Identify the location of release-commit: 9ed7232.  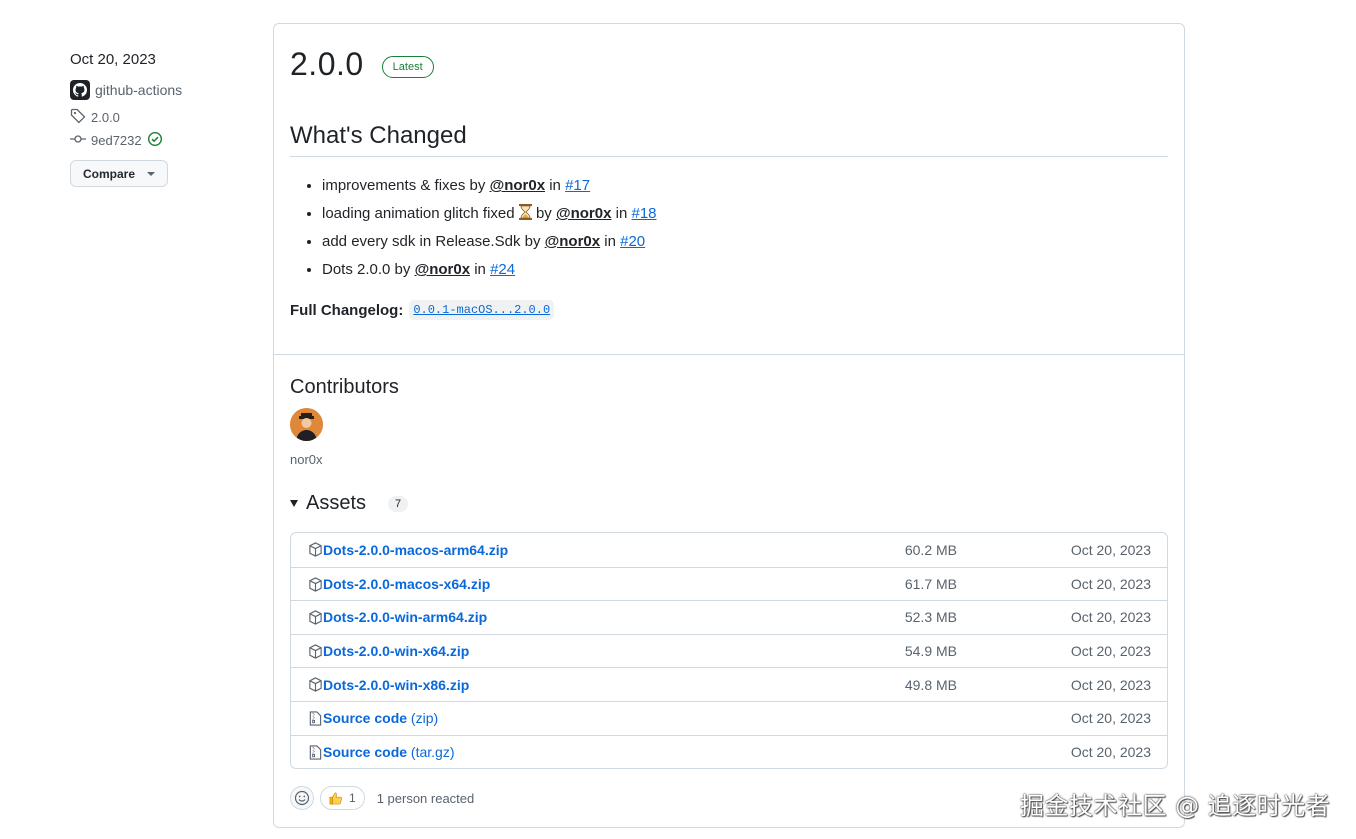
(160, 140).